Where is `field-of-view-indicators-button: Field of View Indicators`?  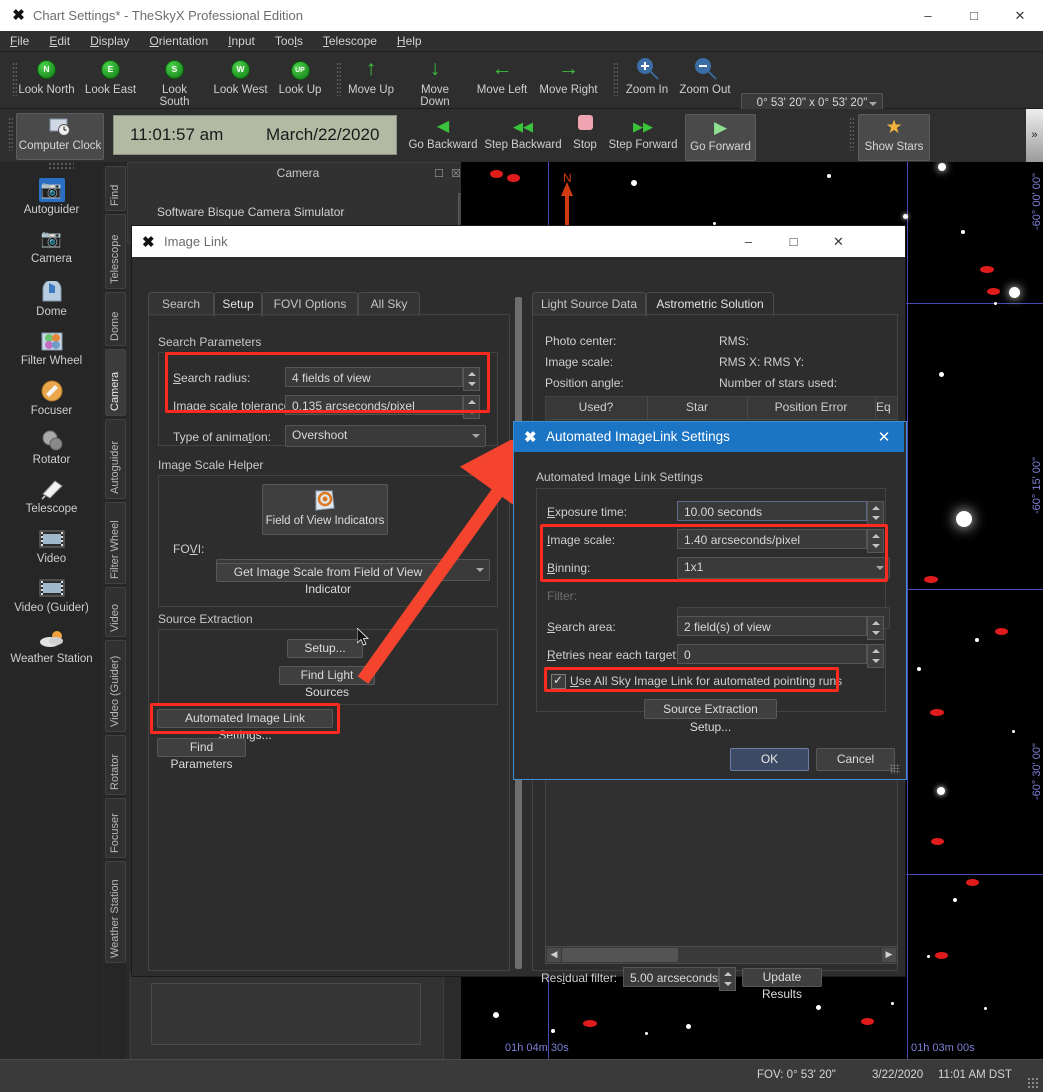 field-of-view-indicators-button: Field of View Indicators is located at coordinates (325, 509).